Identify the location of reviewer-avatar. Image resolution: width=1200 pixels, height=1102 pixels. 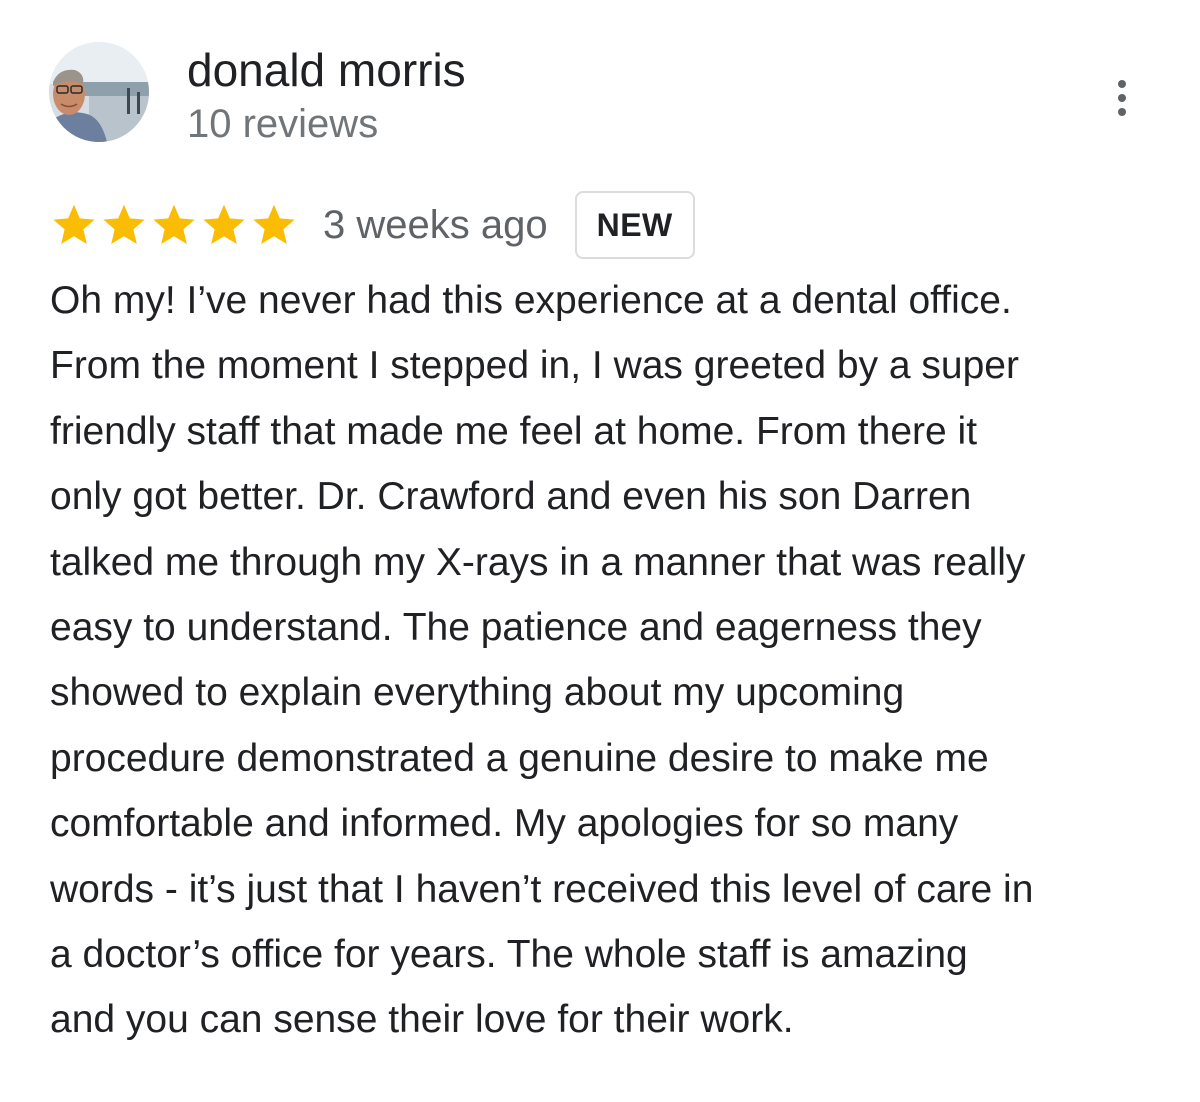
(99, 92).